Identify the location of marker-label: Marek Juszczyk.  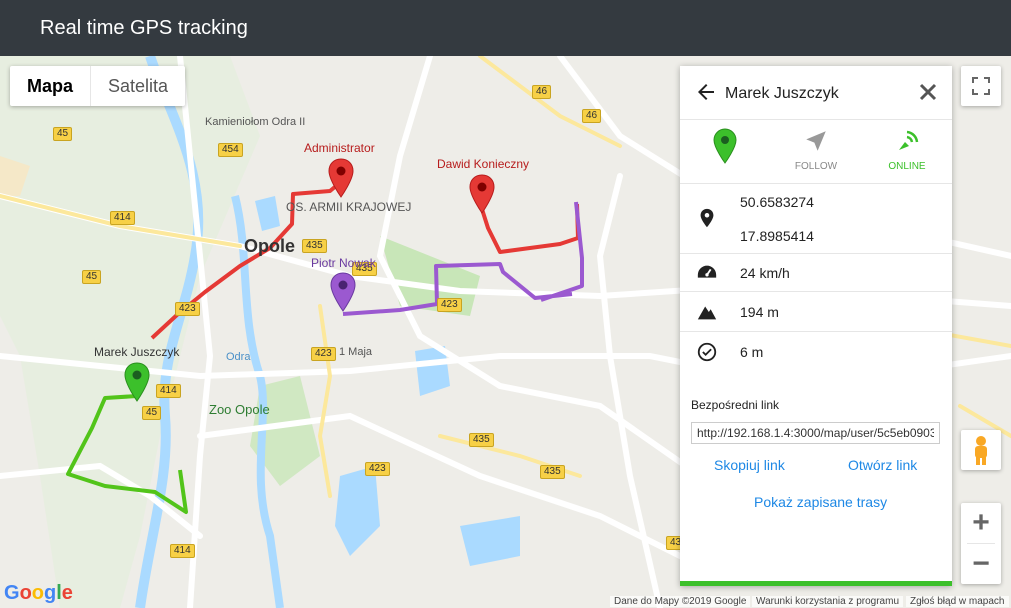
(137, 352).